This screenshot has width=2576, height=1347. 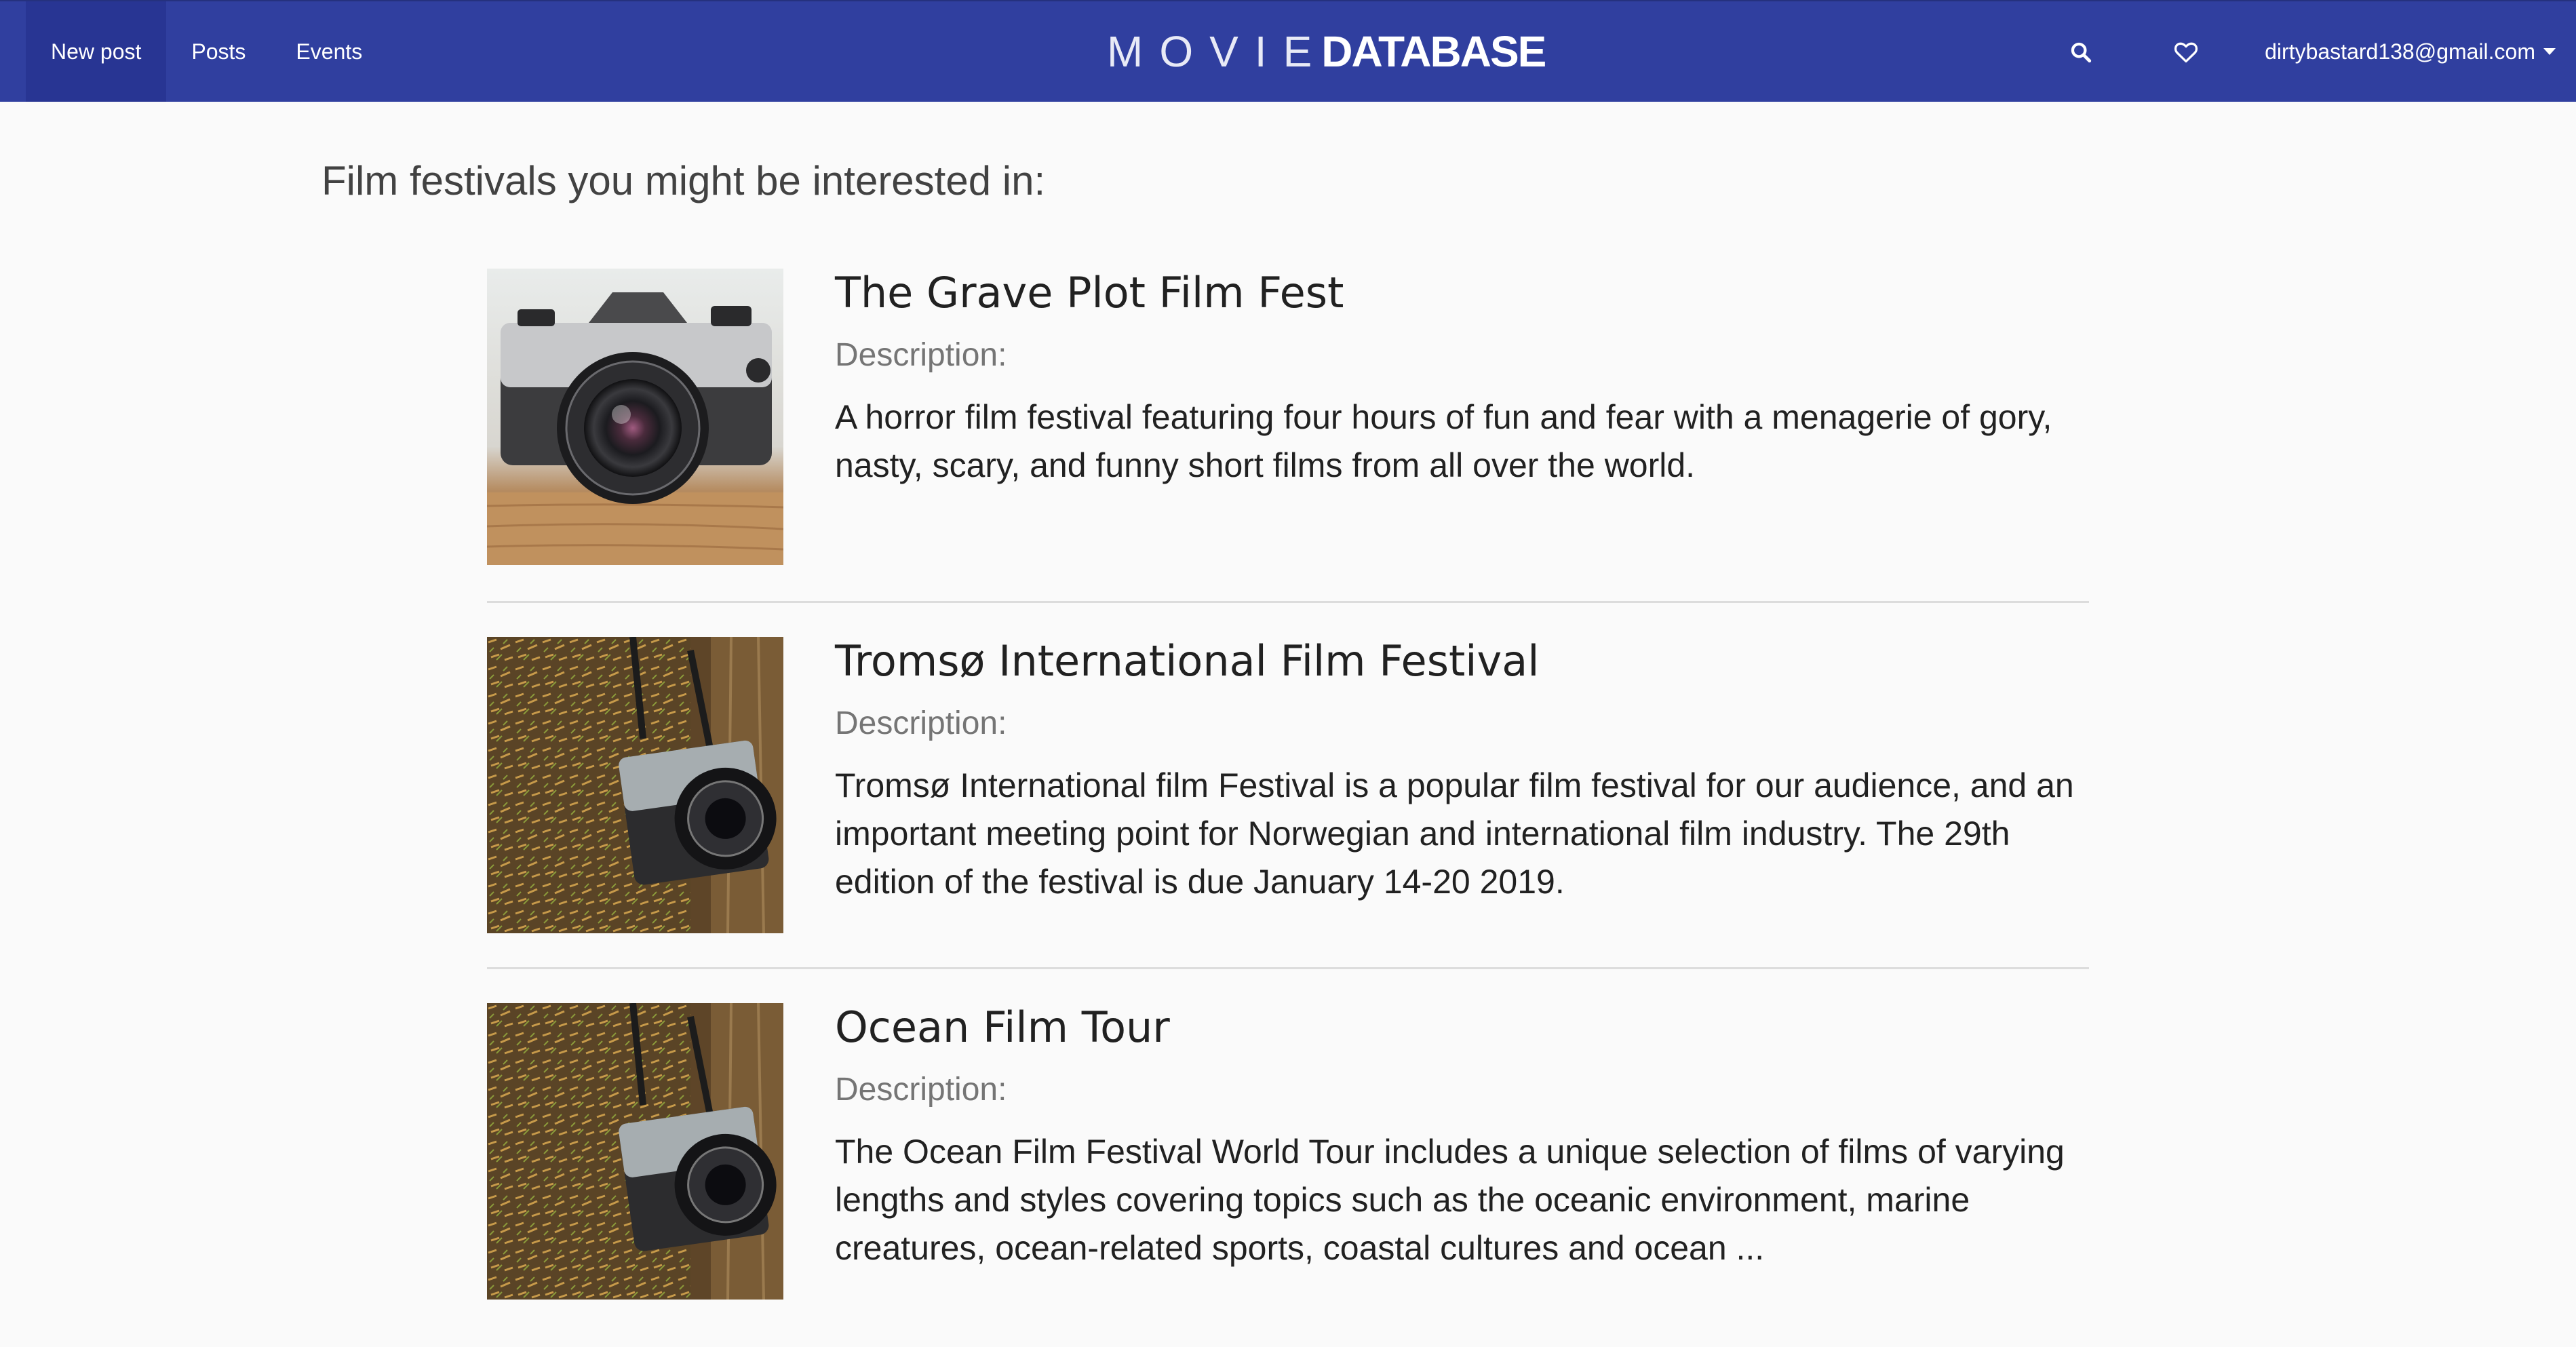 What do you see at coordinates (329, 51) in the screenshot?
I see `nav-events: Events` at bounding box center [329, 51].